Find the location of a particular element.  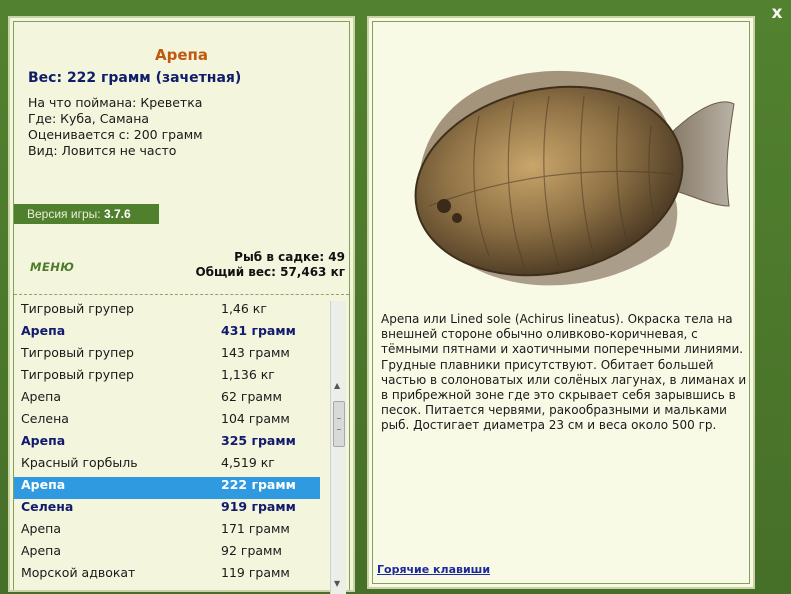

catch-list-row: Красный горбыль 4,519 кг is located at coordinates (167, 466).